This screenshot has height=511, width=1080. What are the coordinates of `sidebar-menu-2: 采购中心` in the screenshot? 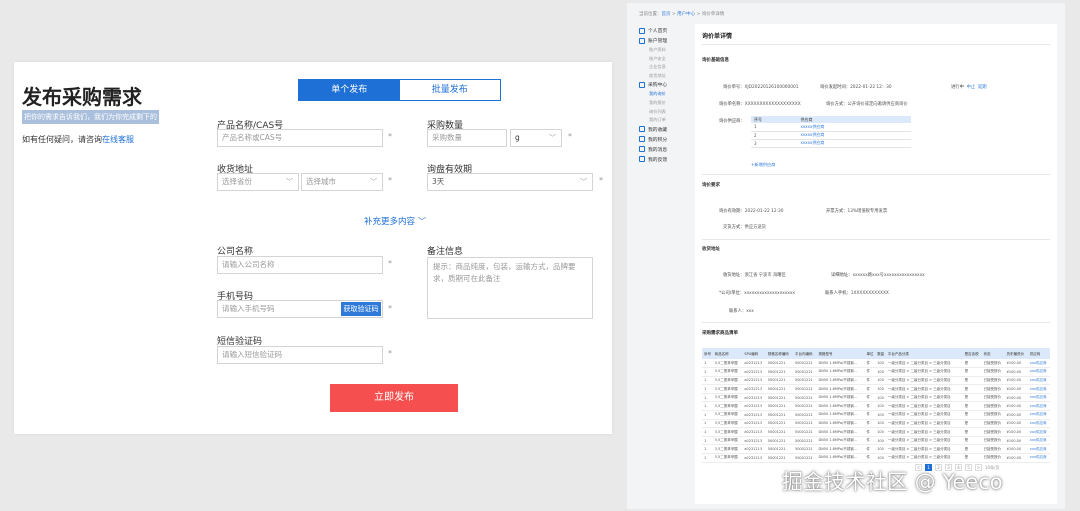 It's located at (665, 84).